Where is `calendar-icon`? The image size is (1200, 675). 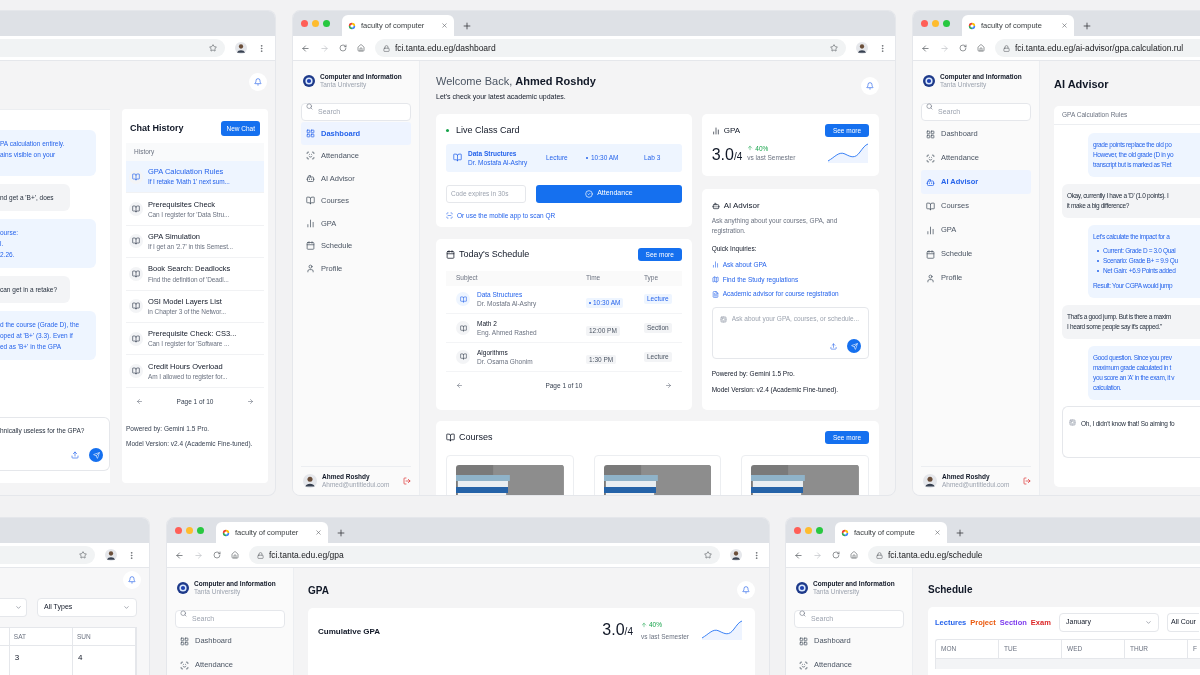
calendar-icon is located at coordinates (450, 255).